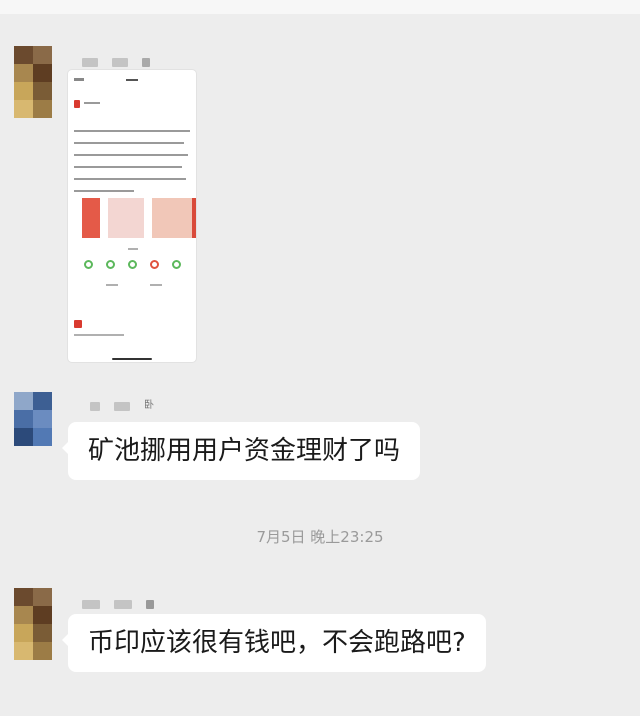 This screenshot has width=640, height=716. What do you see at coordinates (88, 264) in the screenshot?
I see `share-icon` at bounding box center [88, 264].